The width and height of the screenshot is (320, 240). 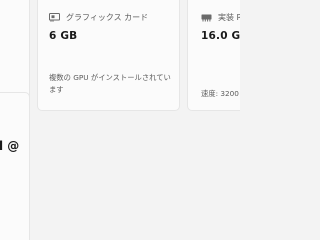 I want to click on memory-icon, so click(x=206, y=18).